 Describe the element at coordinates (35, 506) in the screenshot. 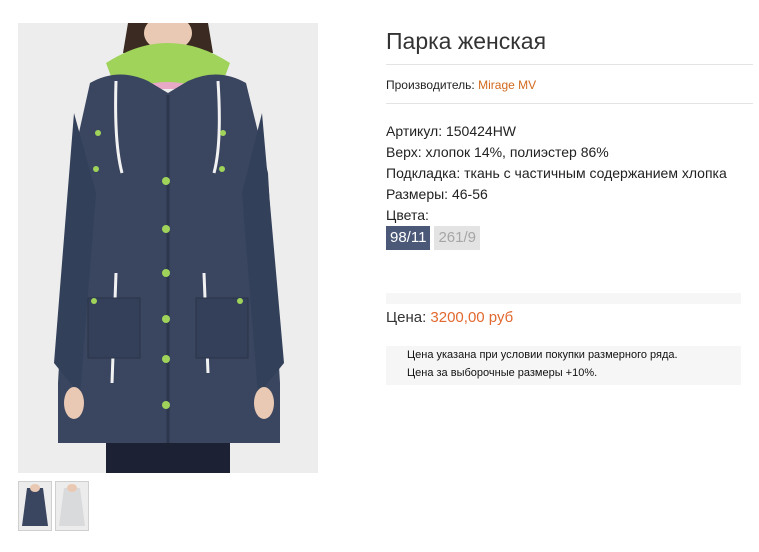

I see `thumbnail-navy` at that location.